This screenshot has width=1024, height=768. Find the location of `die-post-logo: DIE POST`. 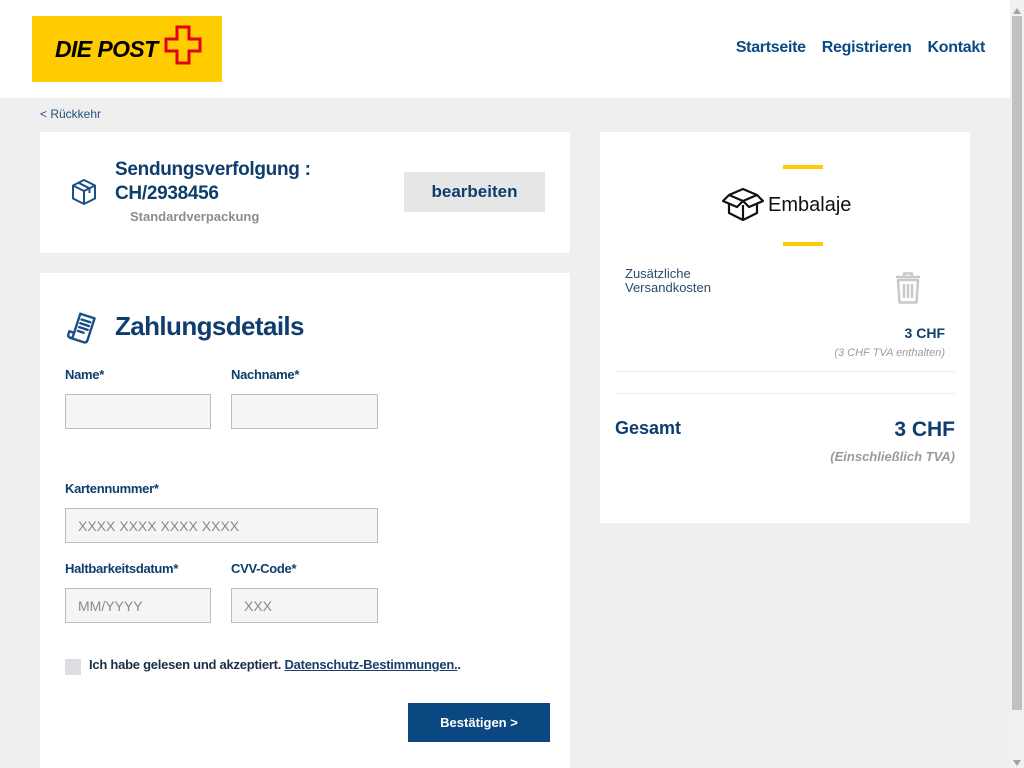

die-post-logo: DIE POST is located at coordinates (127, 49).